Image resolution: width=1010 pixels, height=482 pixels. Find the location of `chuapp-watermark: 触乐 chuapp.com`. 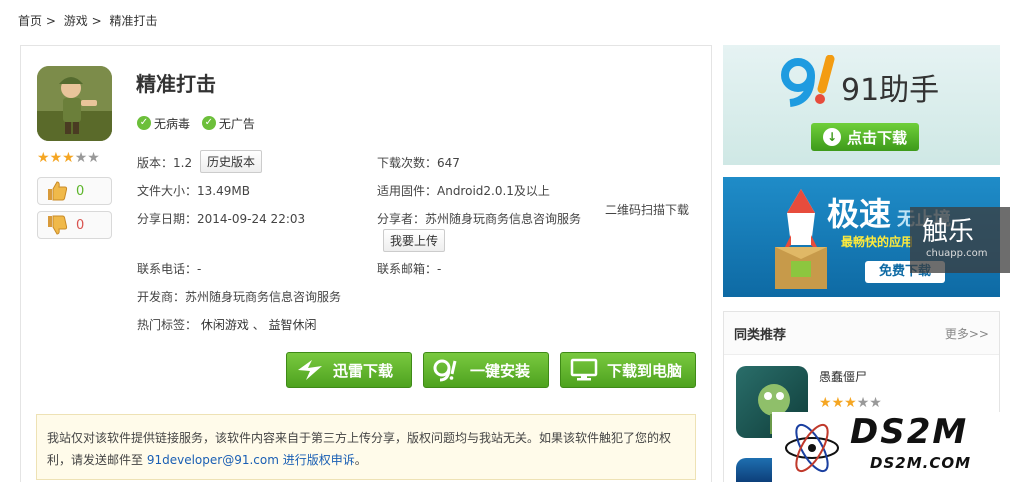

chuapp-watermark: 触乐 chuapp.com is located at coordinates (960, 240).